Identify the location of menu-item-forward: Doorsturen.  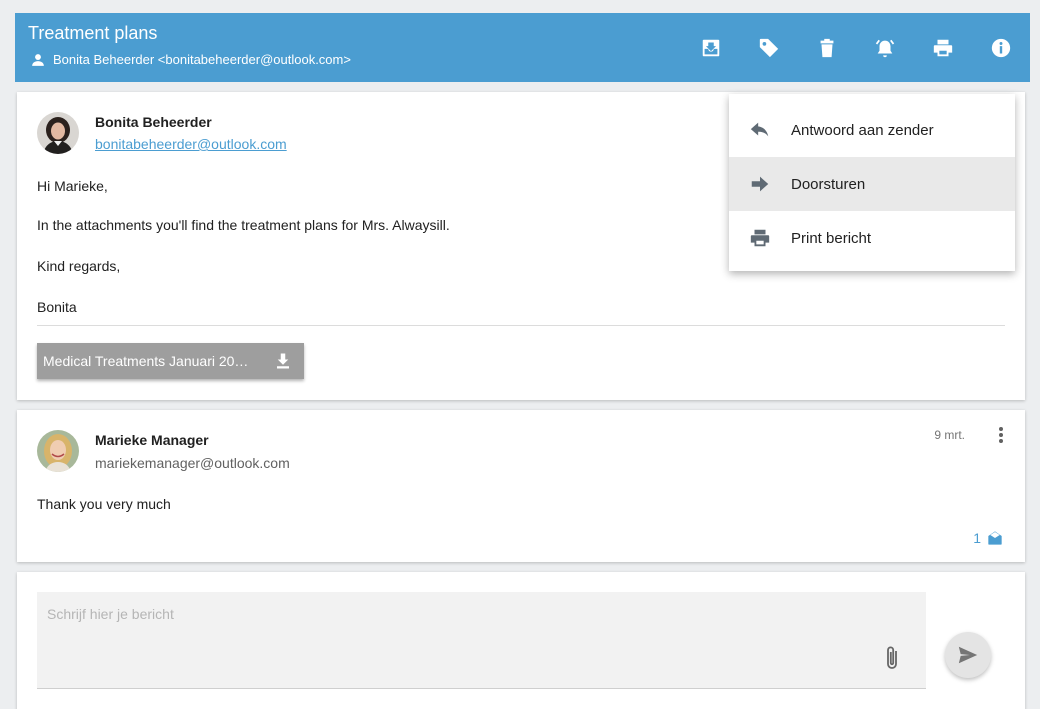
(872, 184).